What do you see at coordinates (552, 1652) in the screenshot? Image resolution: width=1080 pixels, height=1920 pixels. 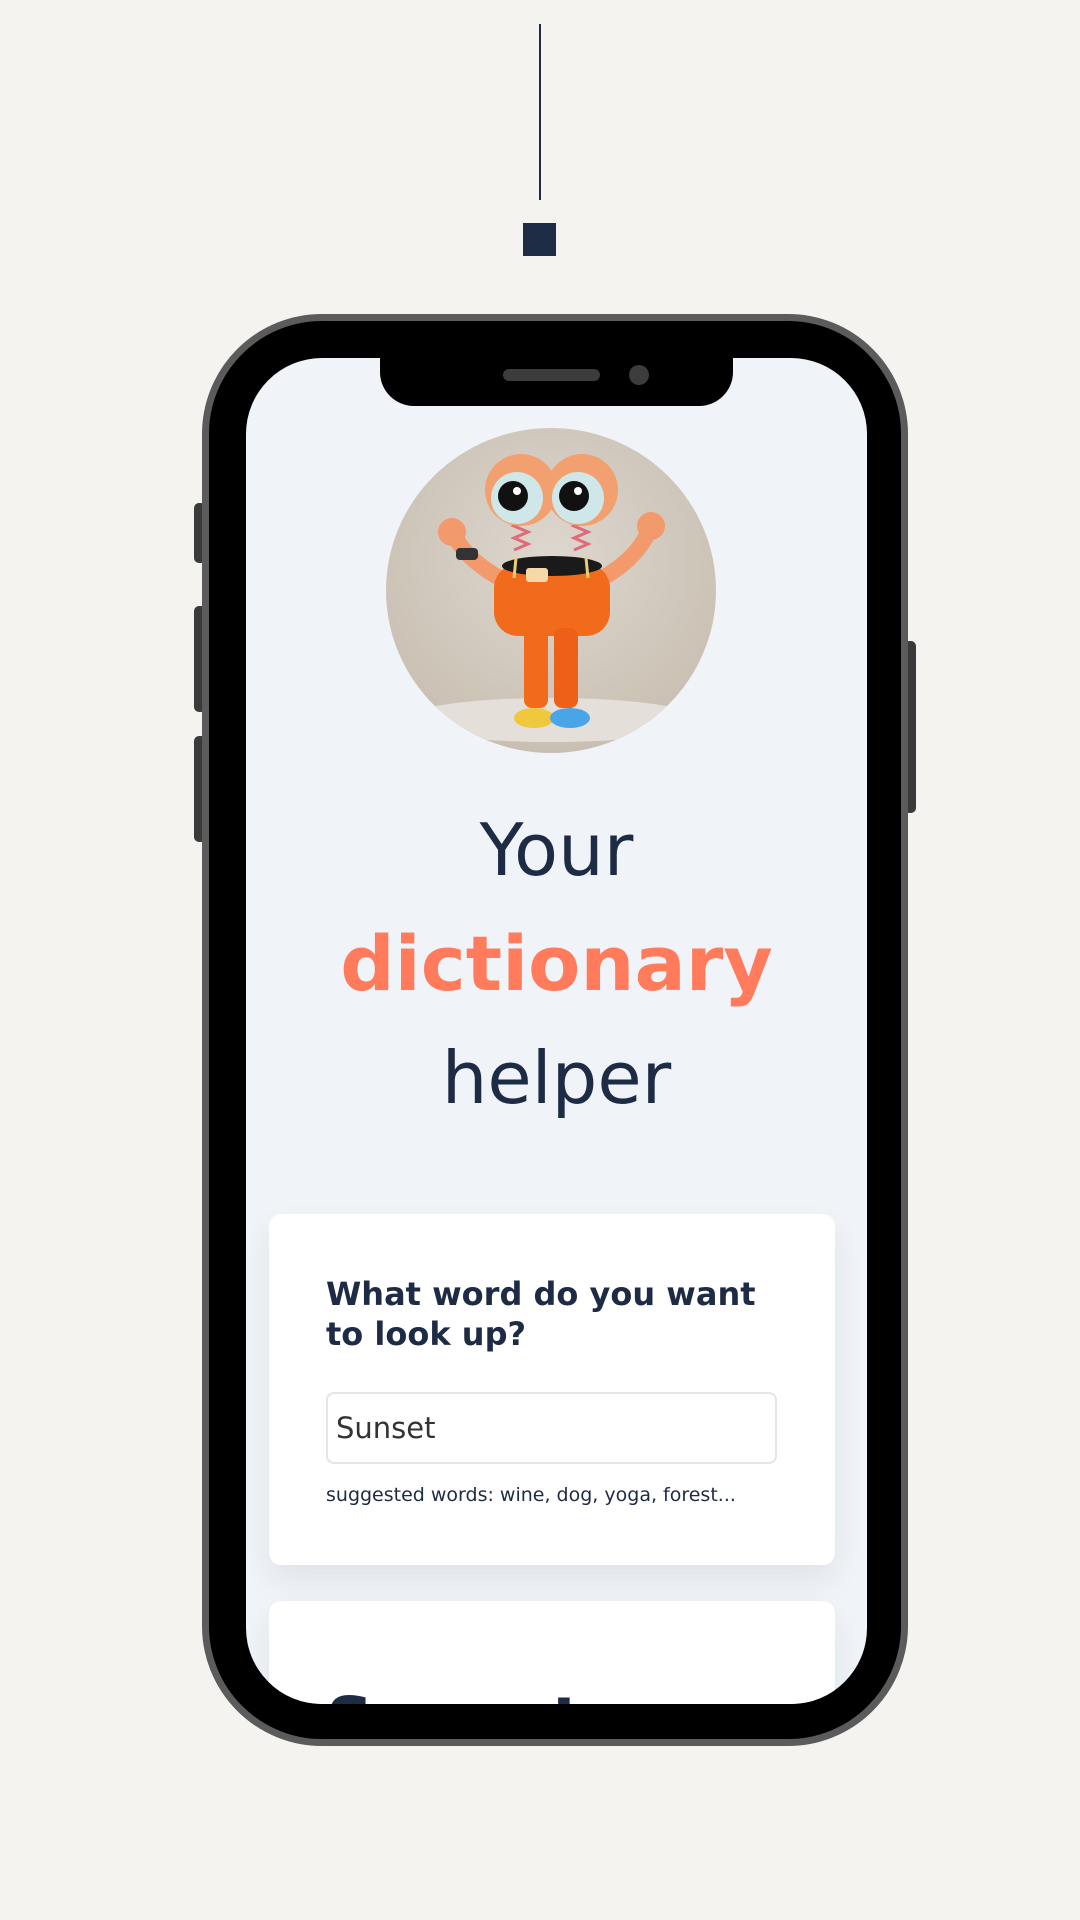 I see `result-card: Sunset` at bounding box center [552, 1652].